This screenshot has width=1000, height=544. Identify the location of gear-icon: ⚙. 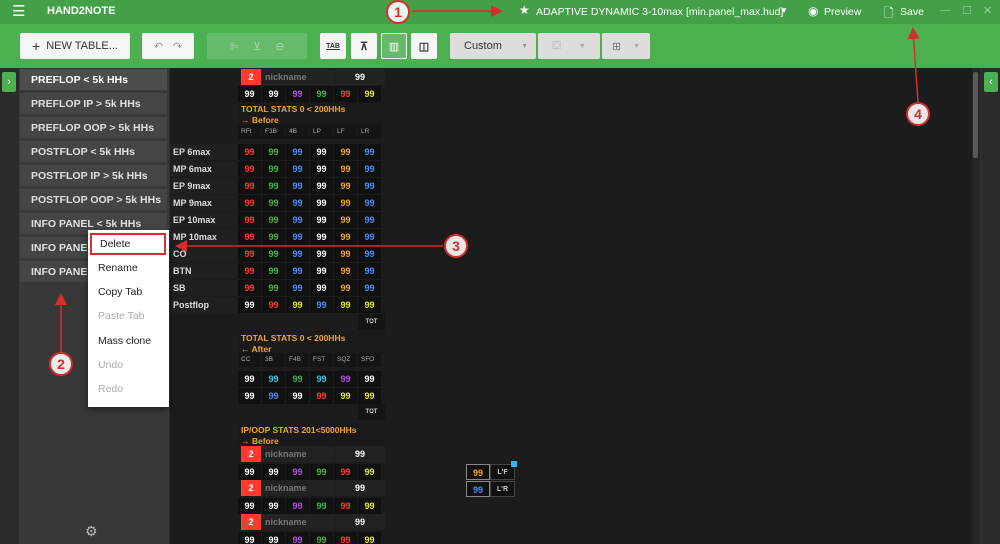
(91, 531).